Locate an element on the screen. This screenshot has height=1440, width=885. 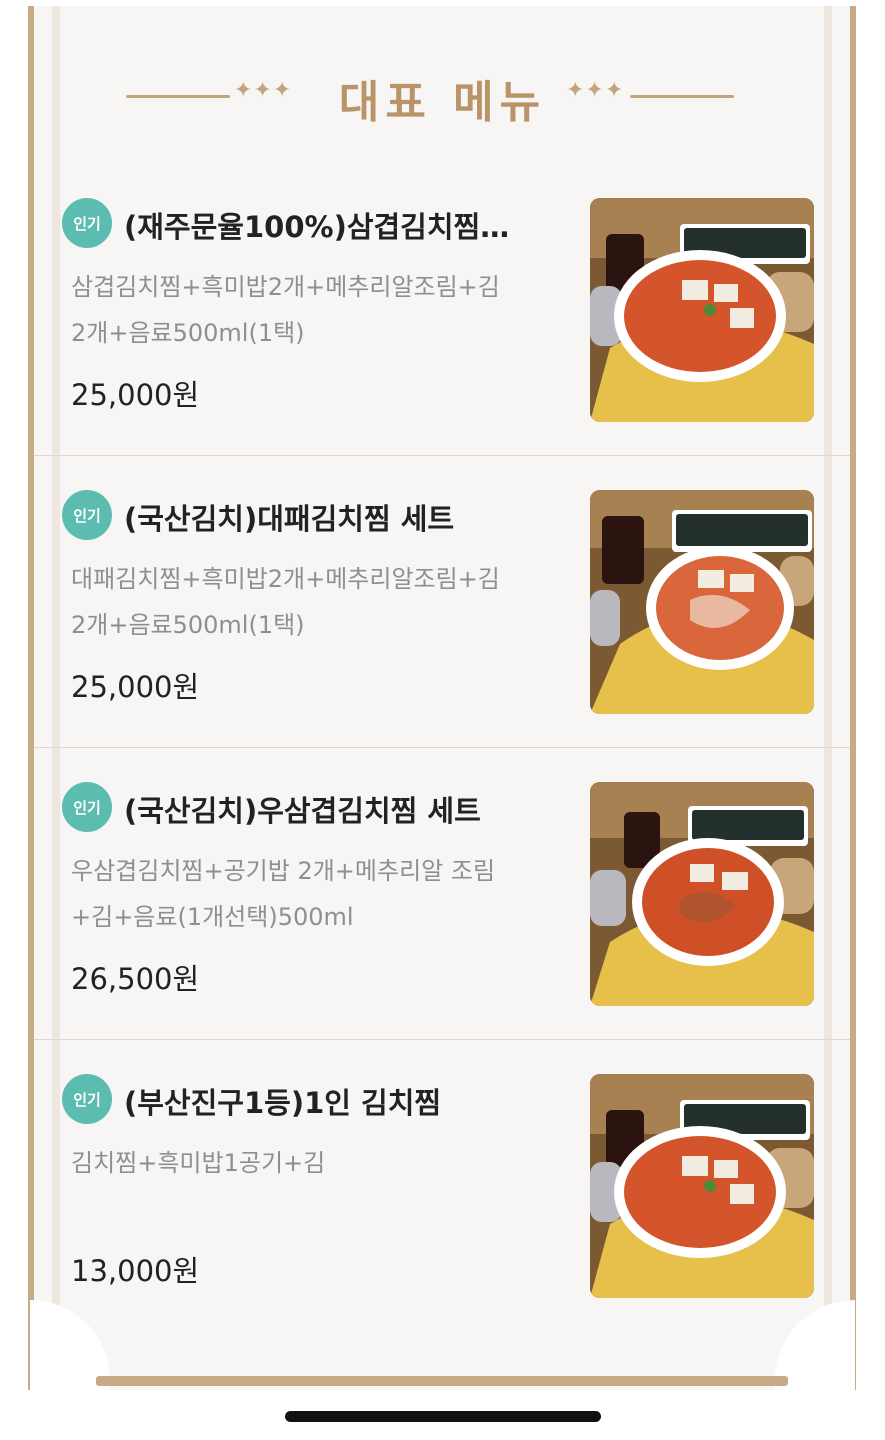
menu-item-description: 김치찜+흑미밥1공기+김 is located at coordinates (321, 1163).